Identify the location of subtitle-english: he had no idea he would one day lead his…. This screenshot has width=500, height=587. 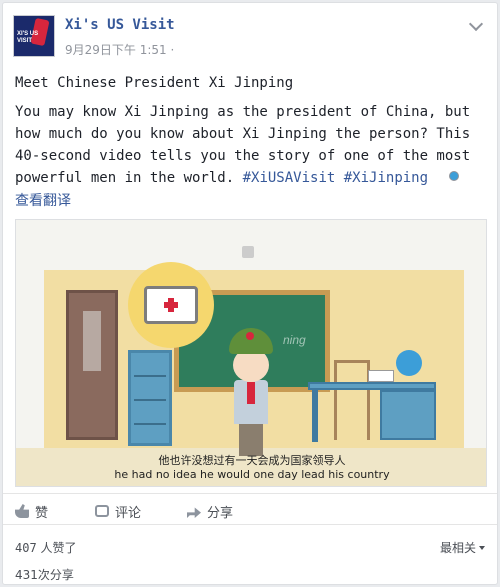
(252, 474).